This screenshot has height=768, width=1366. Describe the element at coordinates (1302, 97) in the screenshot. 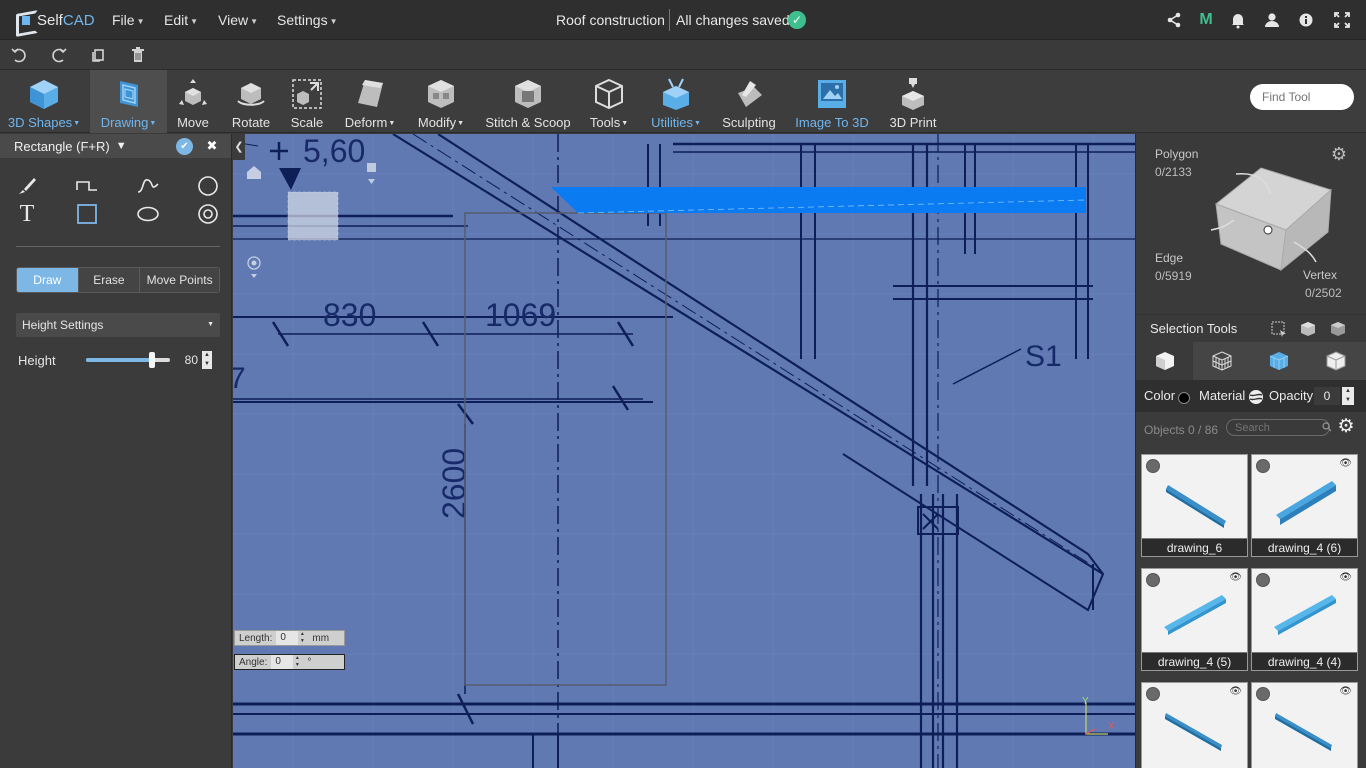

I see `find-tool-input` at that location.